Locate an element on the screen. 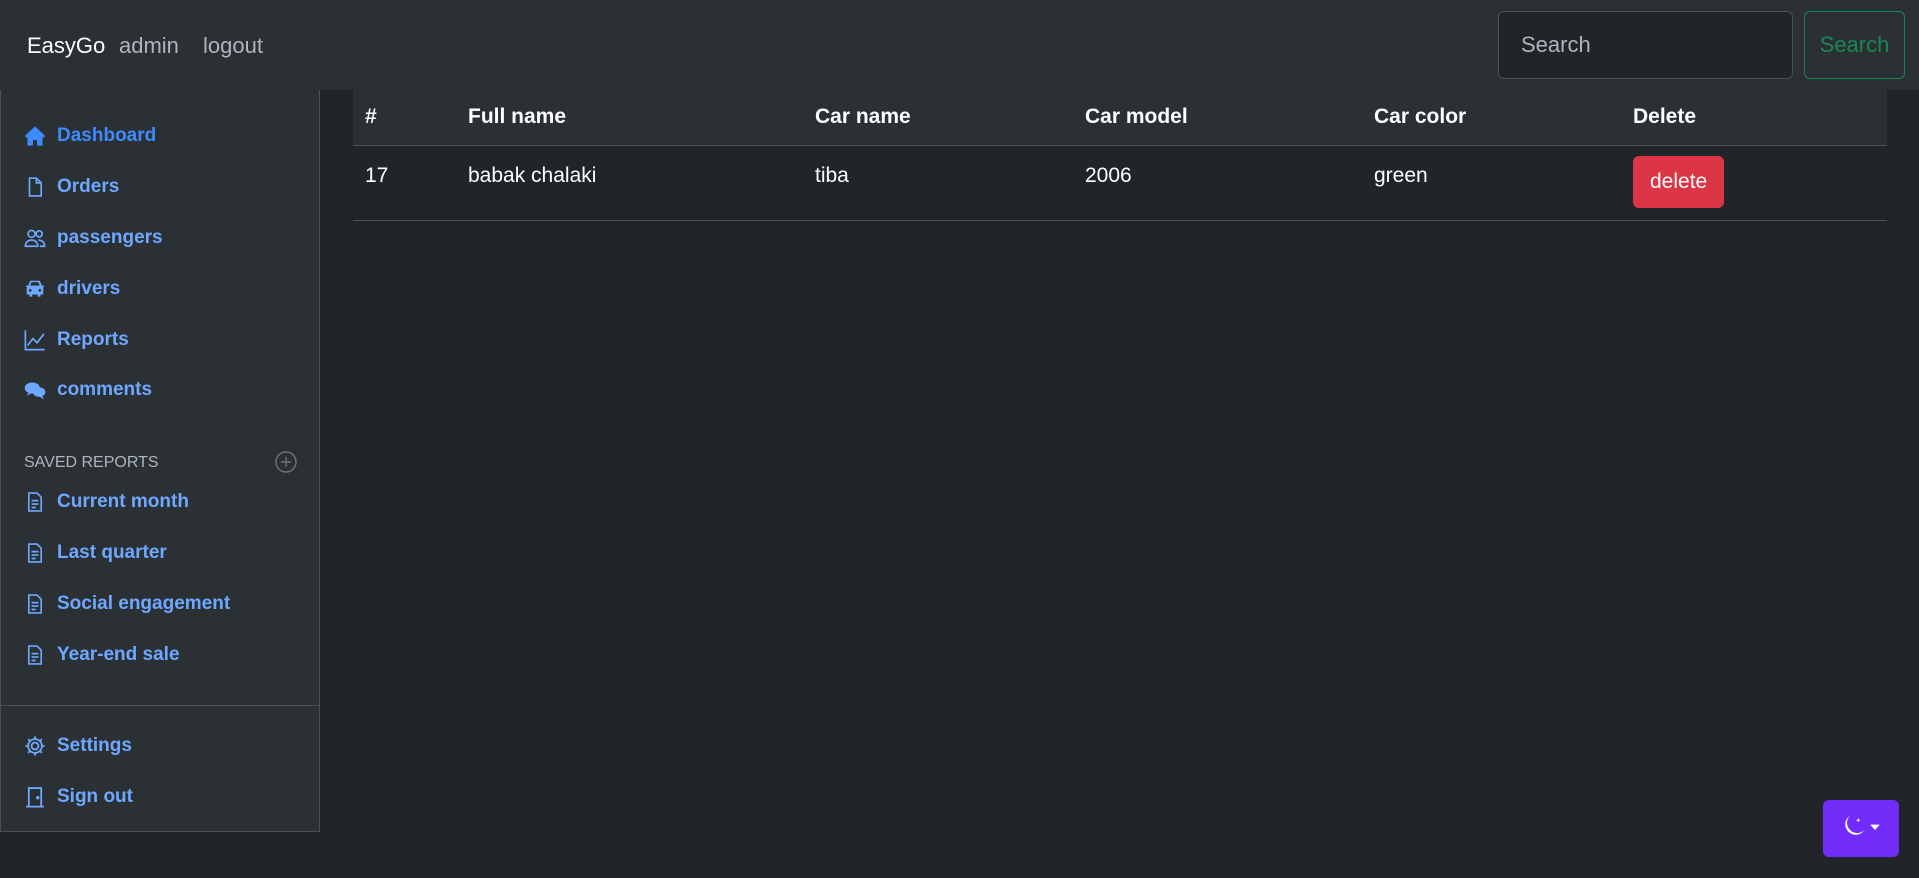 The width and height of the screenshot is (1919, 878). sidebar-item-label: Reports is located at coordinates (93, 339).